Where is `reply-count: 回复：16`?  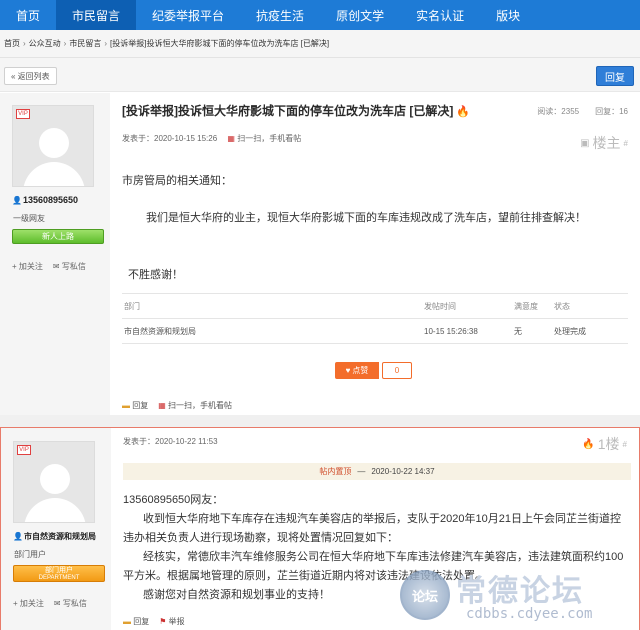
reply-count: 回复：16 is located at coordinates (611, 111).